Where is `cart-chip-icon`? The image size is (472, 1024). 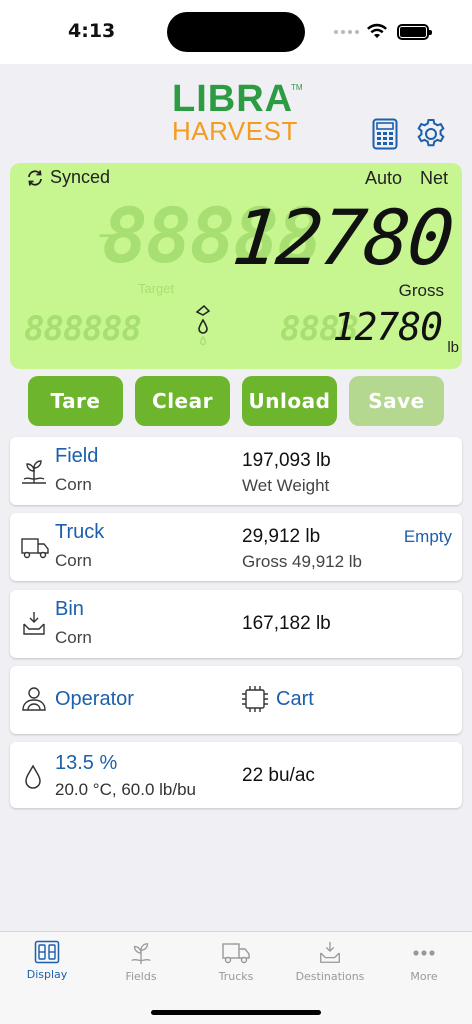
cart-chip-icon is located at coordinates (255, 699).